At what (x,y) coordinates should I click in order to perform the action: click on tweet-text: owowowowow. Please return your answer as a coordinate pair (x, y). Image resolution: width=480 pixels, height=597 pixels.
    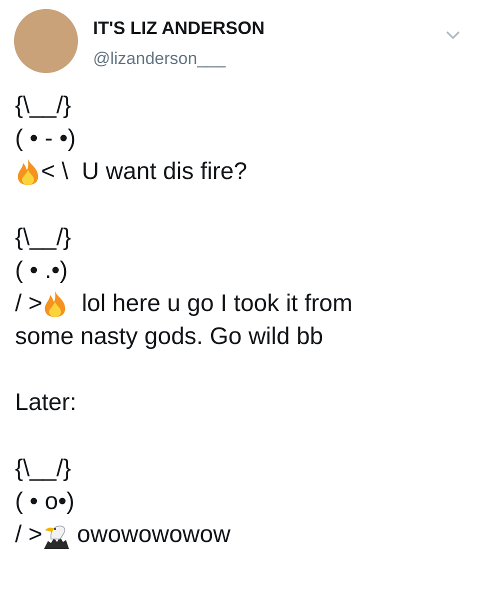
    Looking at the image, I should click on (153, 535).